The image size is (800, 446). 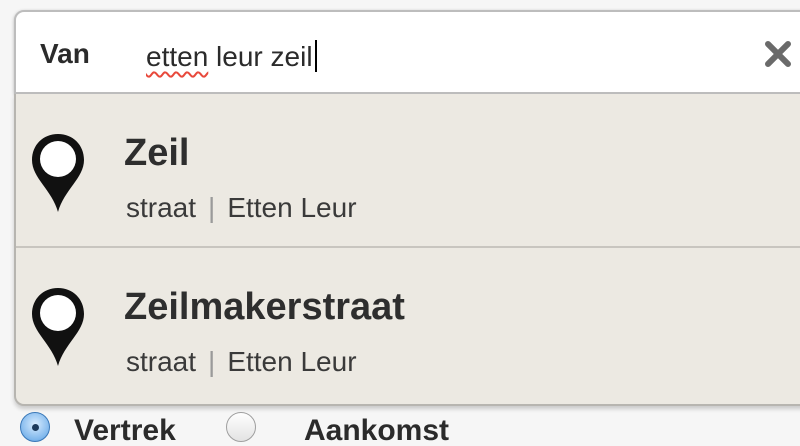 What do you see at coordinates (376, 430) in the screenshot?
I see `aankomst-label: Aankomst` at bounding box center [376, 430].